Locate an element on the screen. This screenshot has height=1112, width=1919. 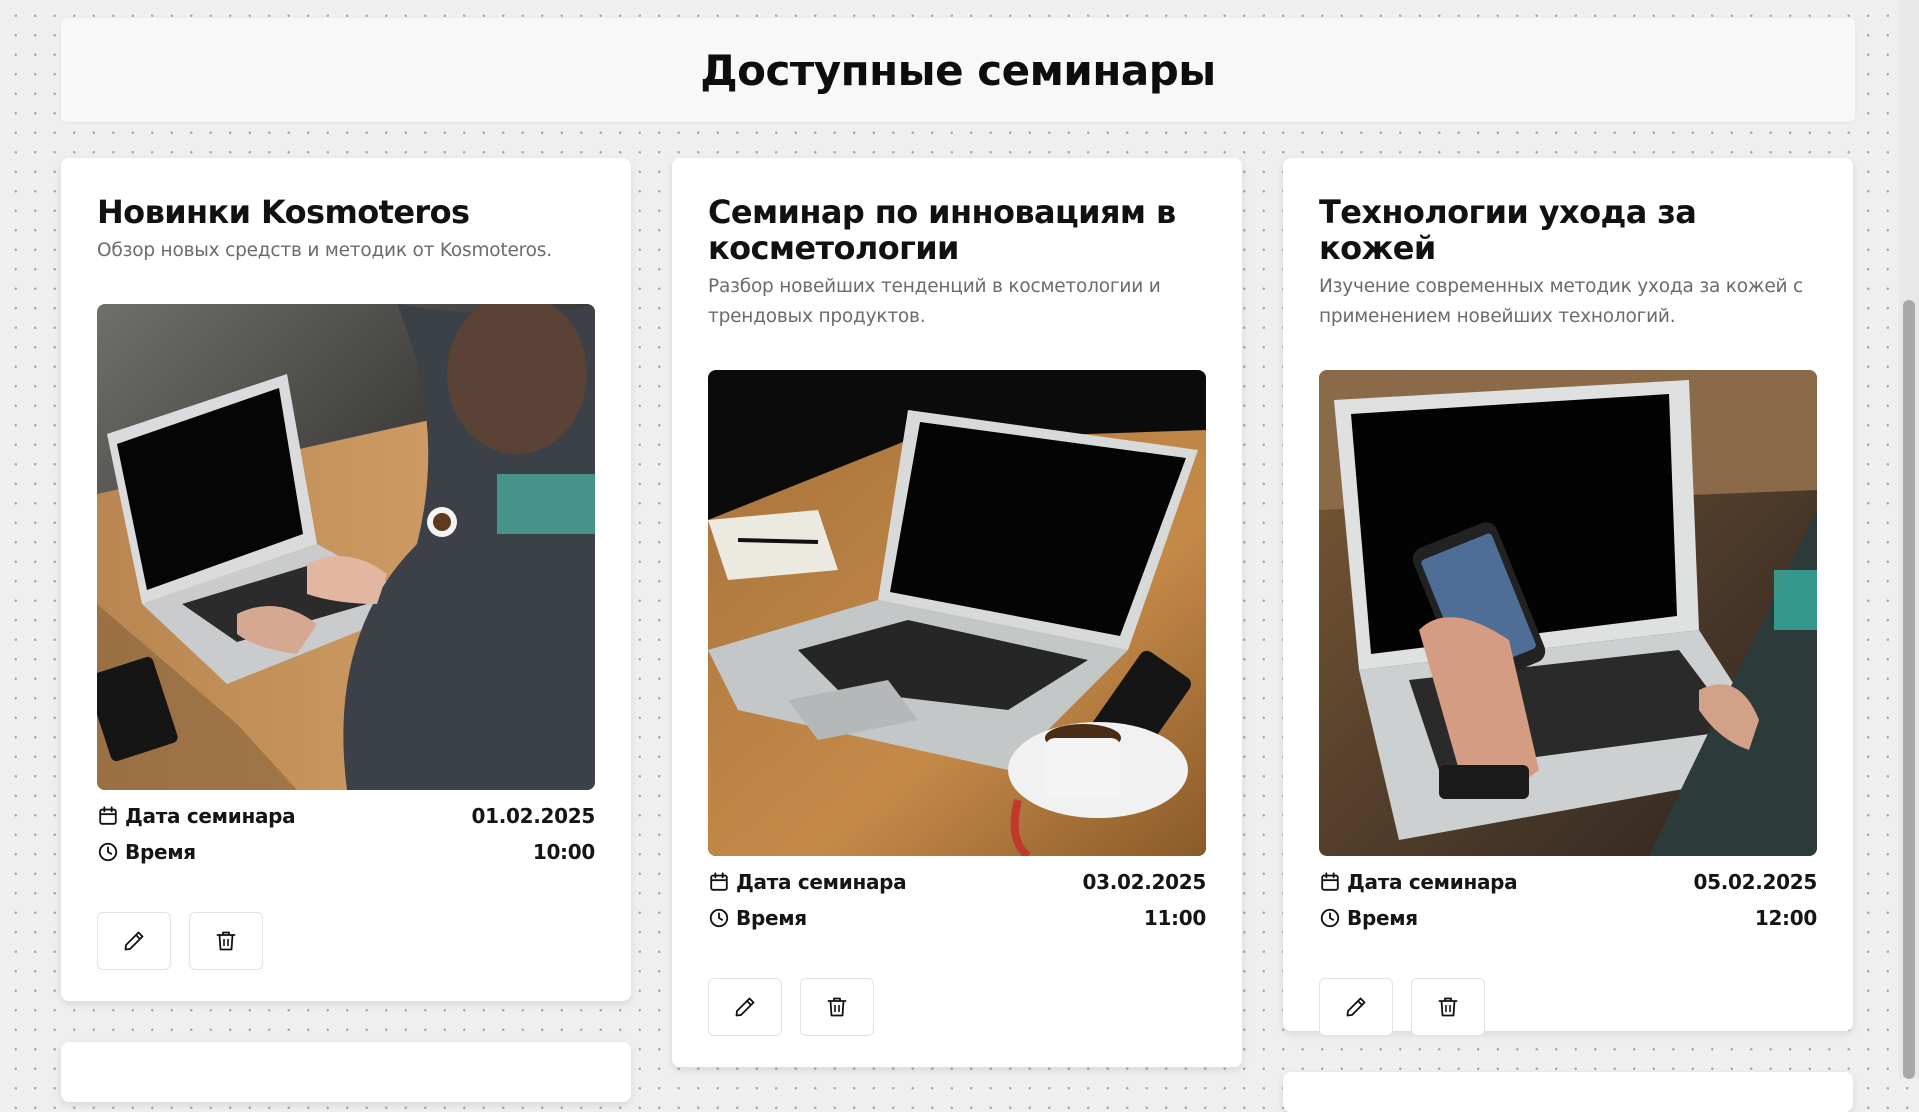
page-header: Доступные семинары is located at coordinates (958, 70).